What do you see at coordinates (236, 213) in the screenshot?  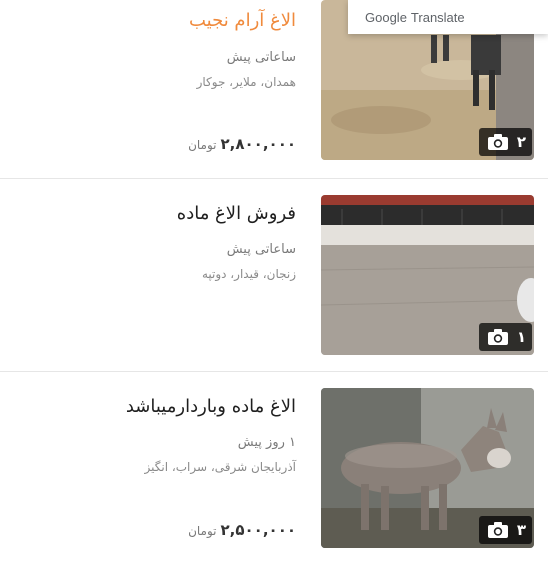 I see `listing-title: فروش الاغ ماده` at bounding box center [236, 213].